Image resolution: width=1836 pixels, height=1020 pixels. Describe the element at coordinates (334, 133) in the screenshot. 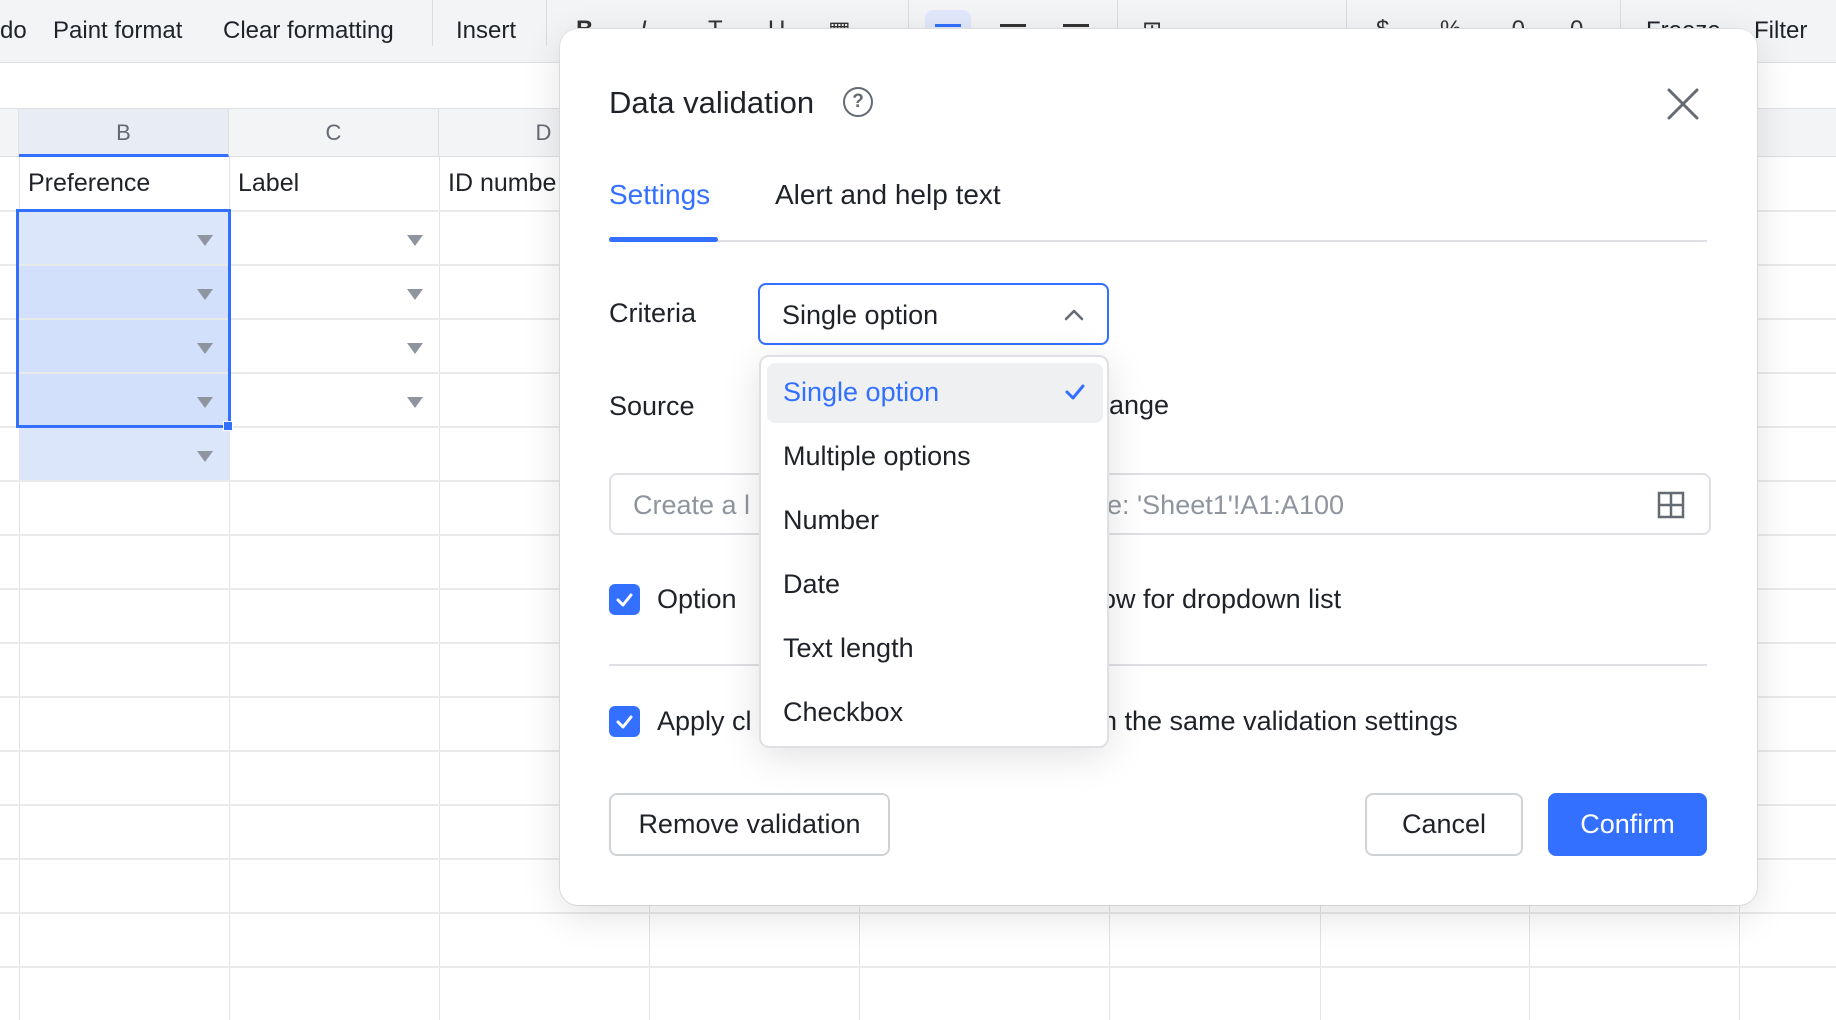

I see `column-header-c: C` at that location.